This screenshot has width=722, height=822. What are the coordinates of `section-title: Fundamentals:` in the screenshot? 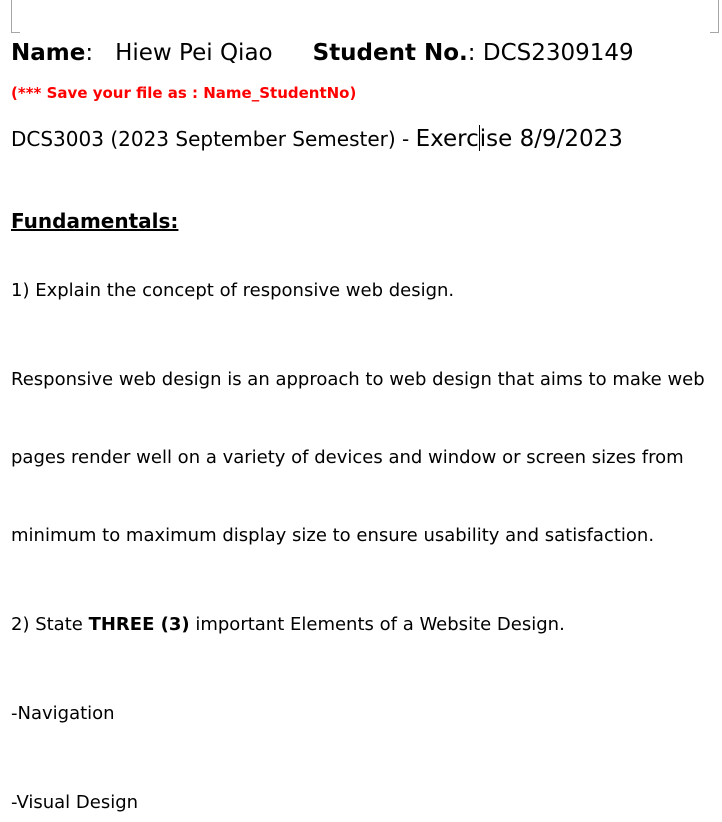 It's located at (95, 221).